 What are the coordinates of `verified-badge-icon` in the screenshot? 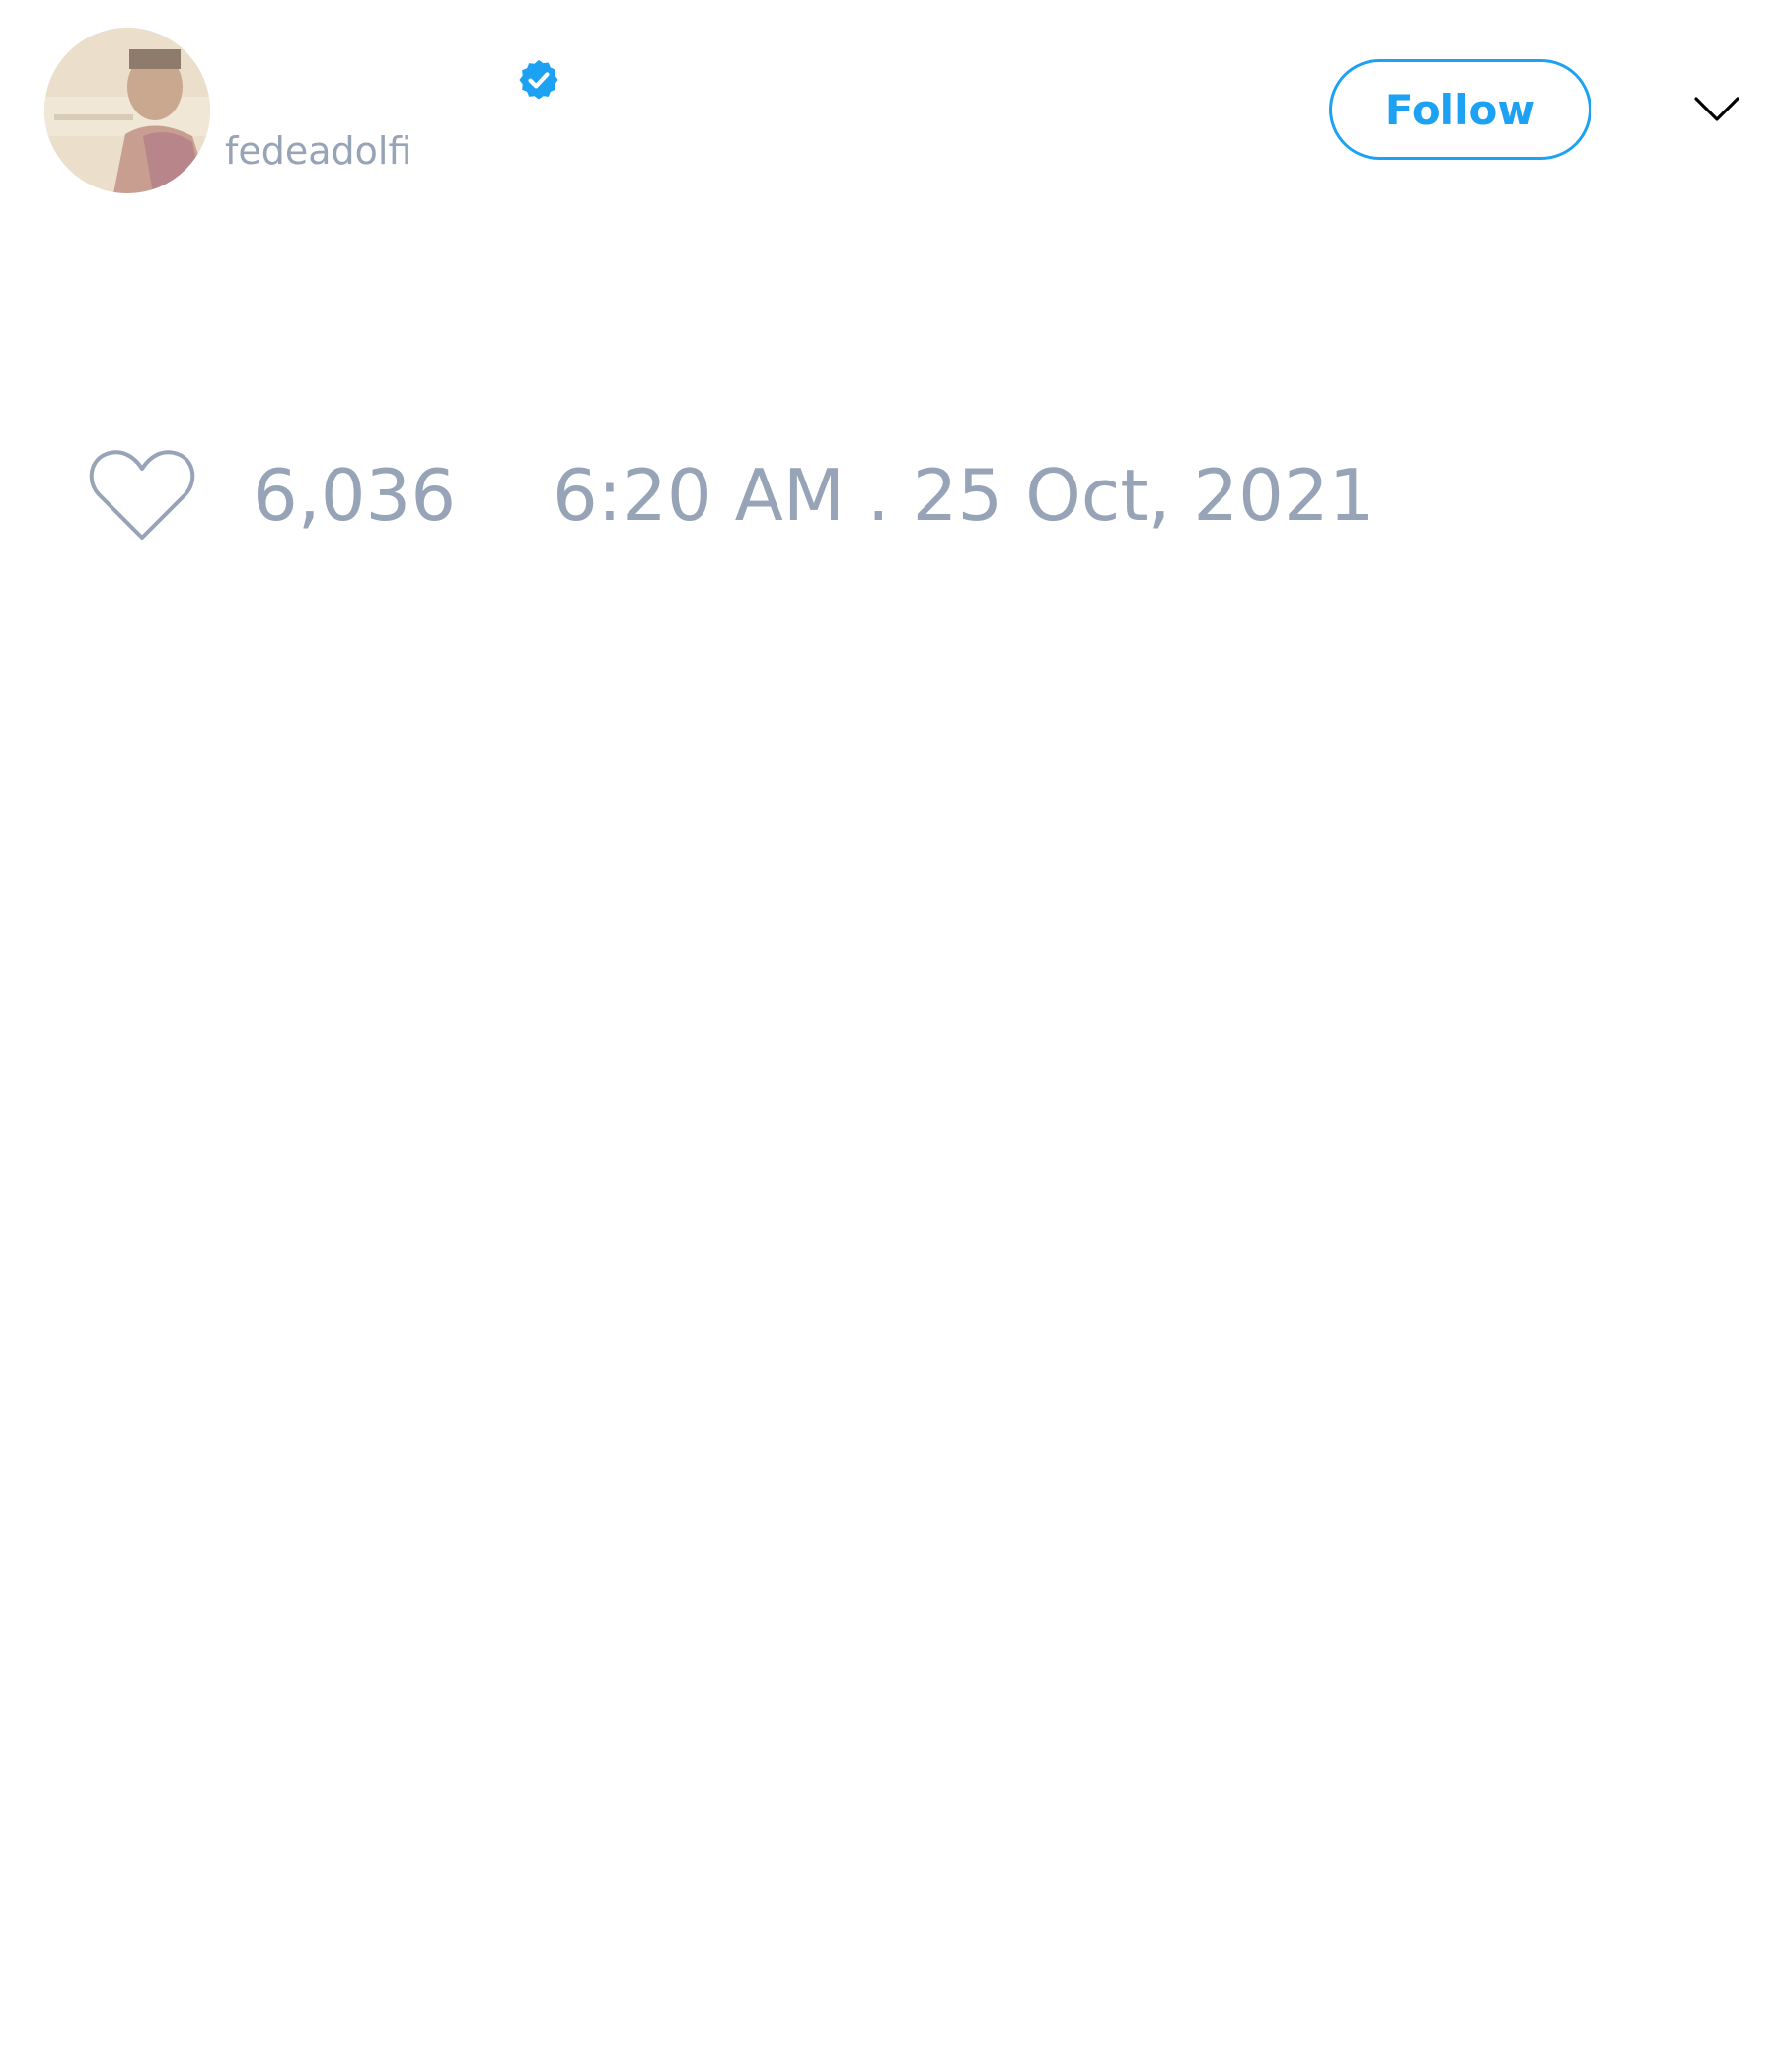 It's located at (539, 80).